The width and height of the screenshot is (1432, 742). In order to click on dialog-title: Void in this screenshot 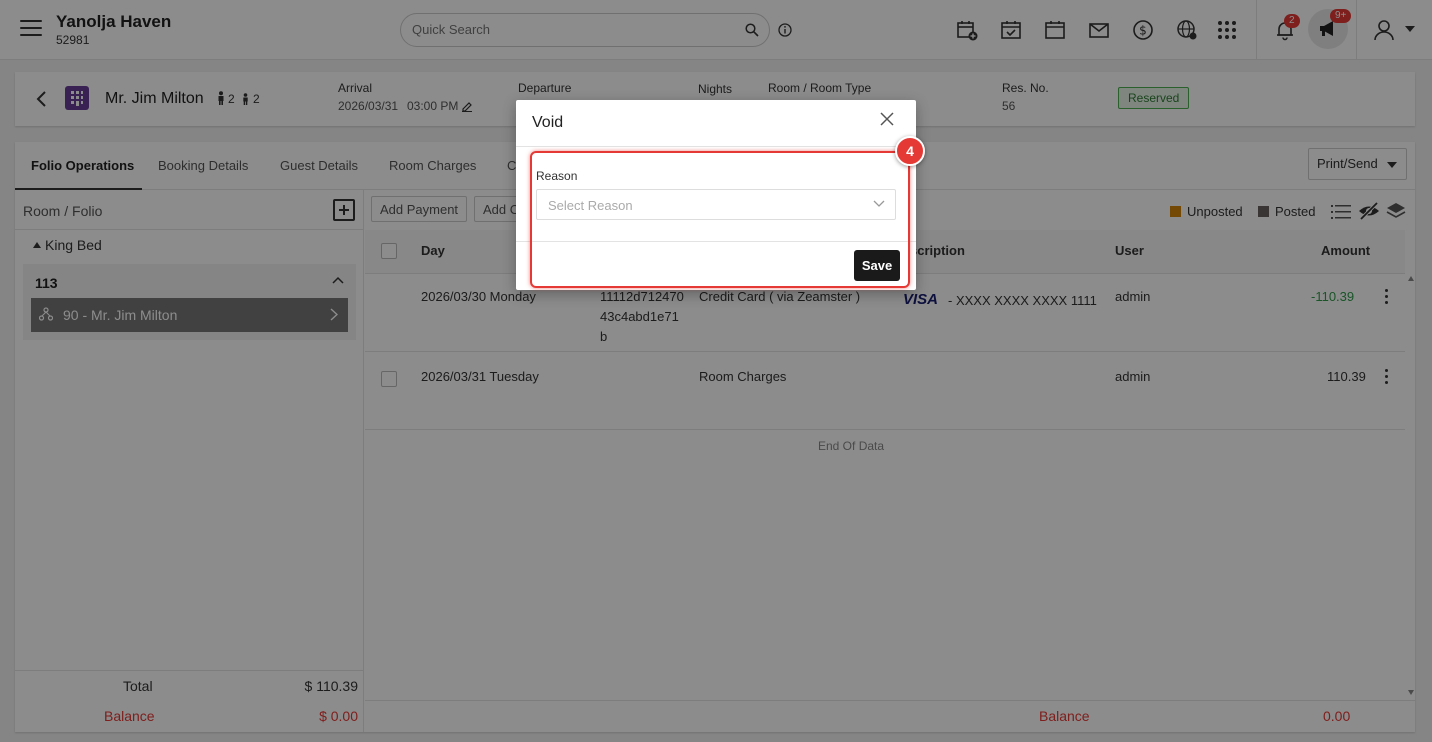, I will do `click(548, 122)`.